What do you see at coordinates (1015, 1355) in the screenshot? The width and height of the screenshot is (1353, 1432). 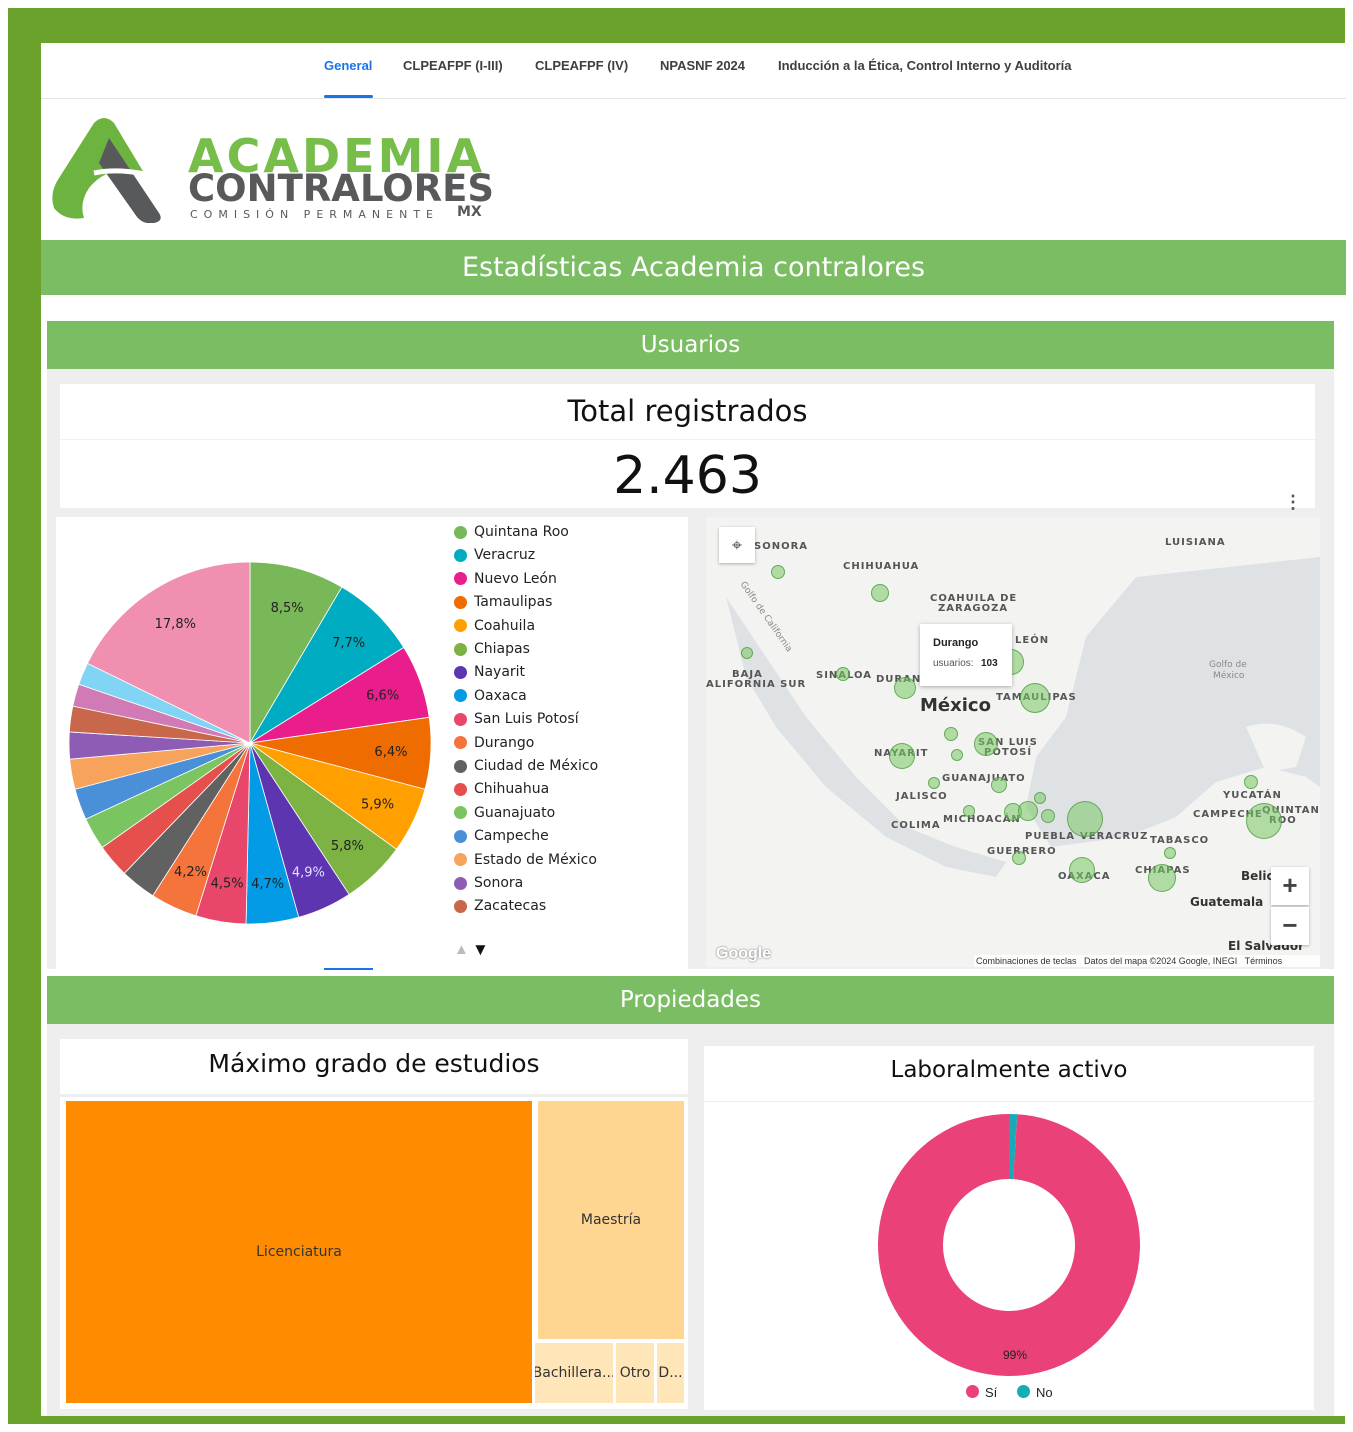 I see `donut-pct-label: 99%` at bounding box center [1015, 1355].